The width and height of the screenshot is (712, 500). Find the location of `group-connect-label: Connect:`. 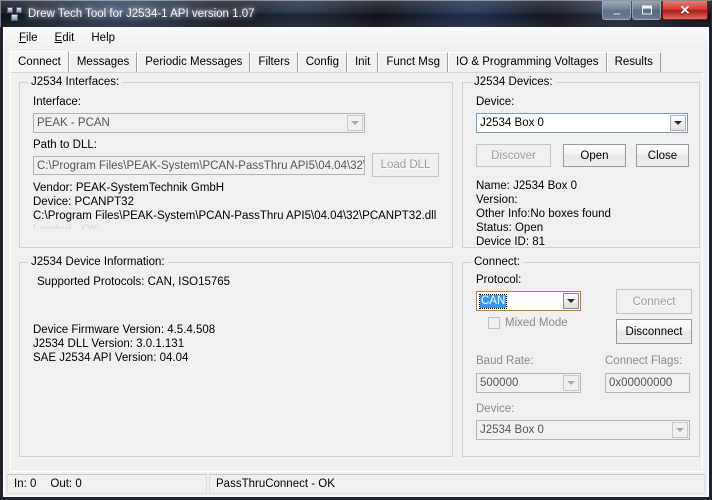

group-connect-label: Connect: is located at coordinates (497, 262).